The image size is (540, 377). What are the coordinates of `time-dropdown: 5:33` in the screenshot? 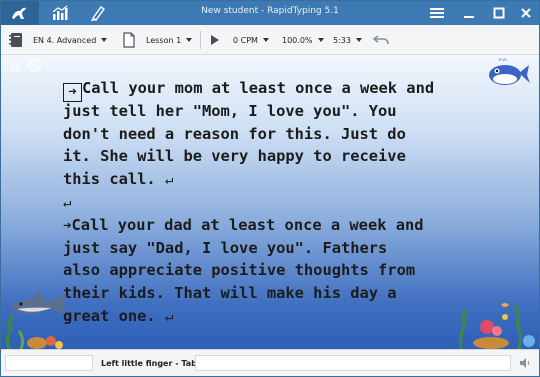 It's located at (347, 40).